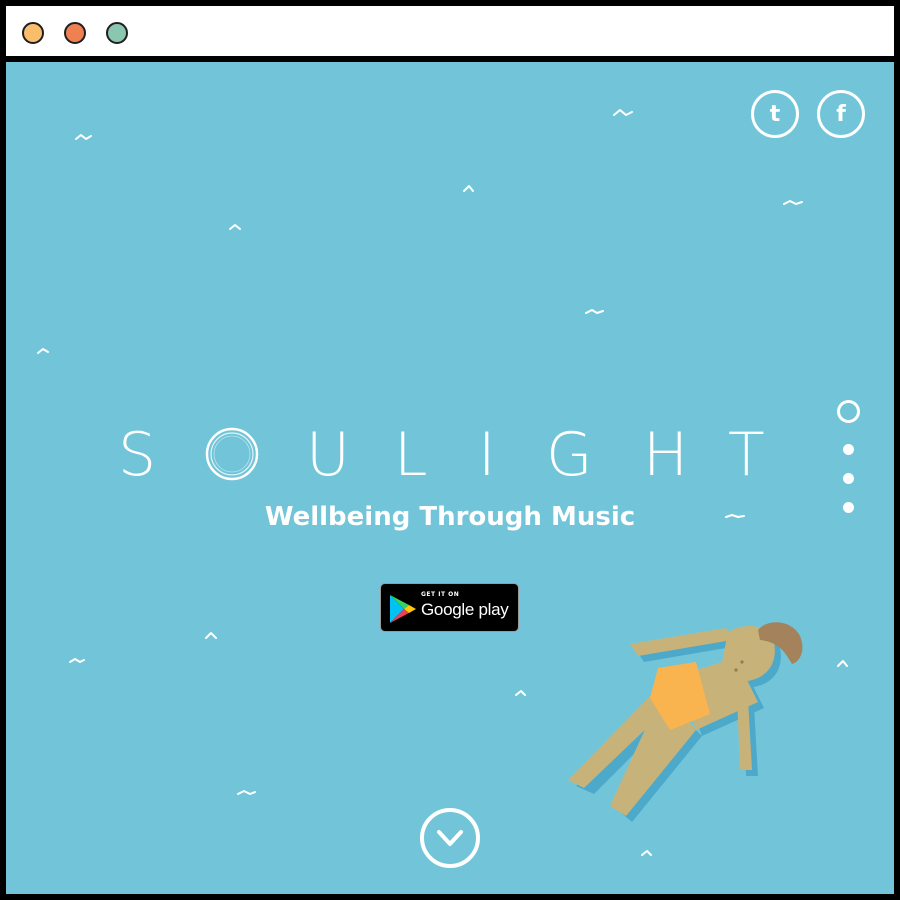 This screenshot has height=900, width=900. Describe the element at coordinates (685, 722) in the screenshot. I see `floating-swimmer-illustration` at that location.